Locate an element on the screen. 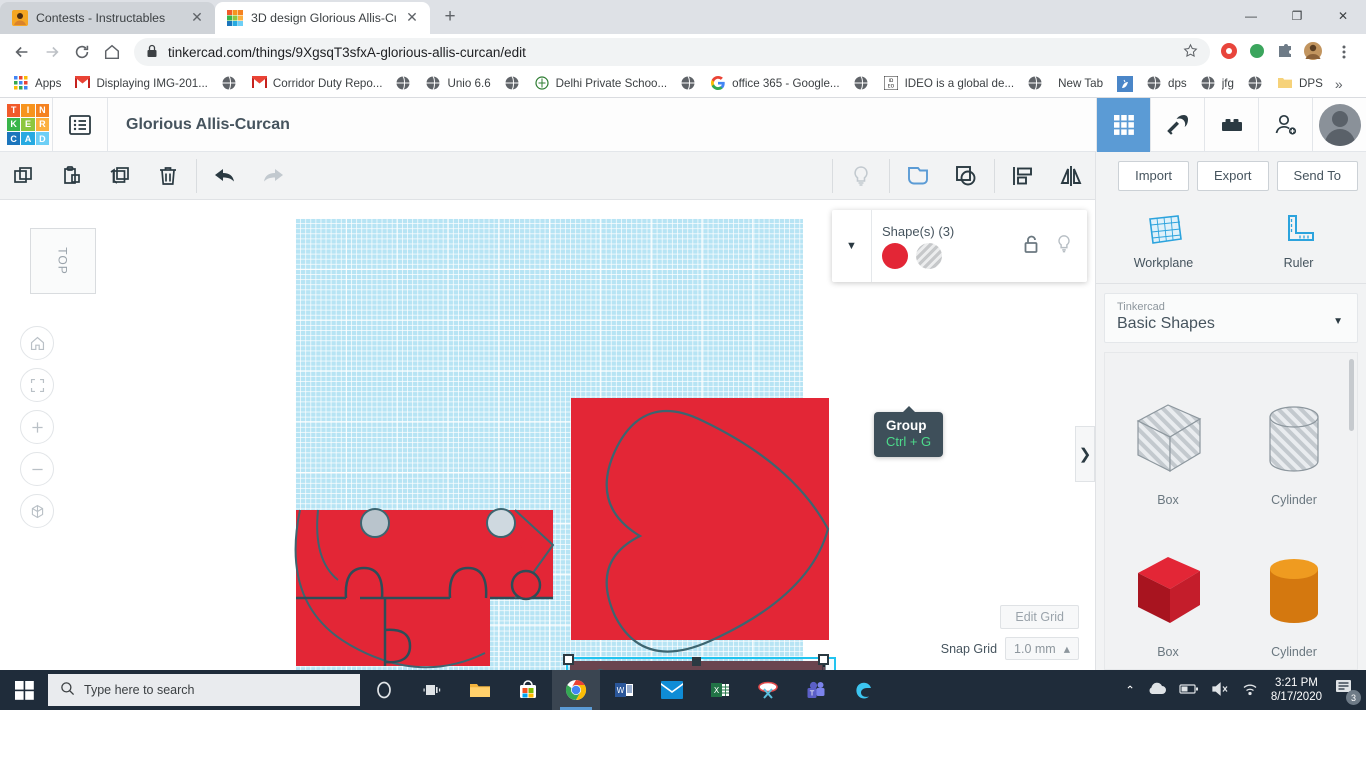  hole-swatch is located at coordinates (929, 255).